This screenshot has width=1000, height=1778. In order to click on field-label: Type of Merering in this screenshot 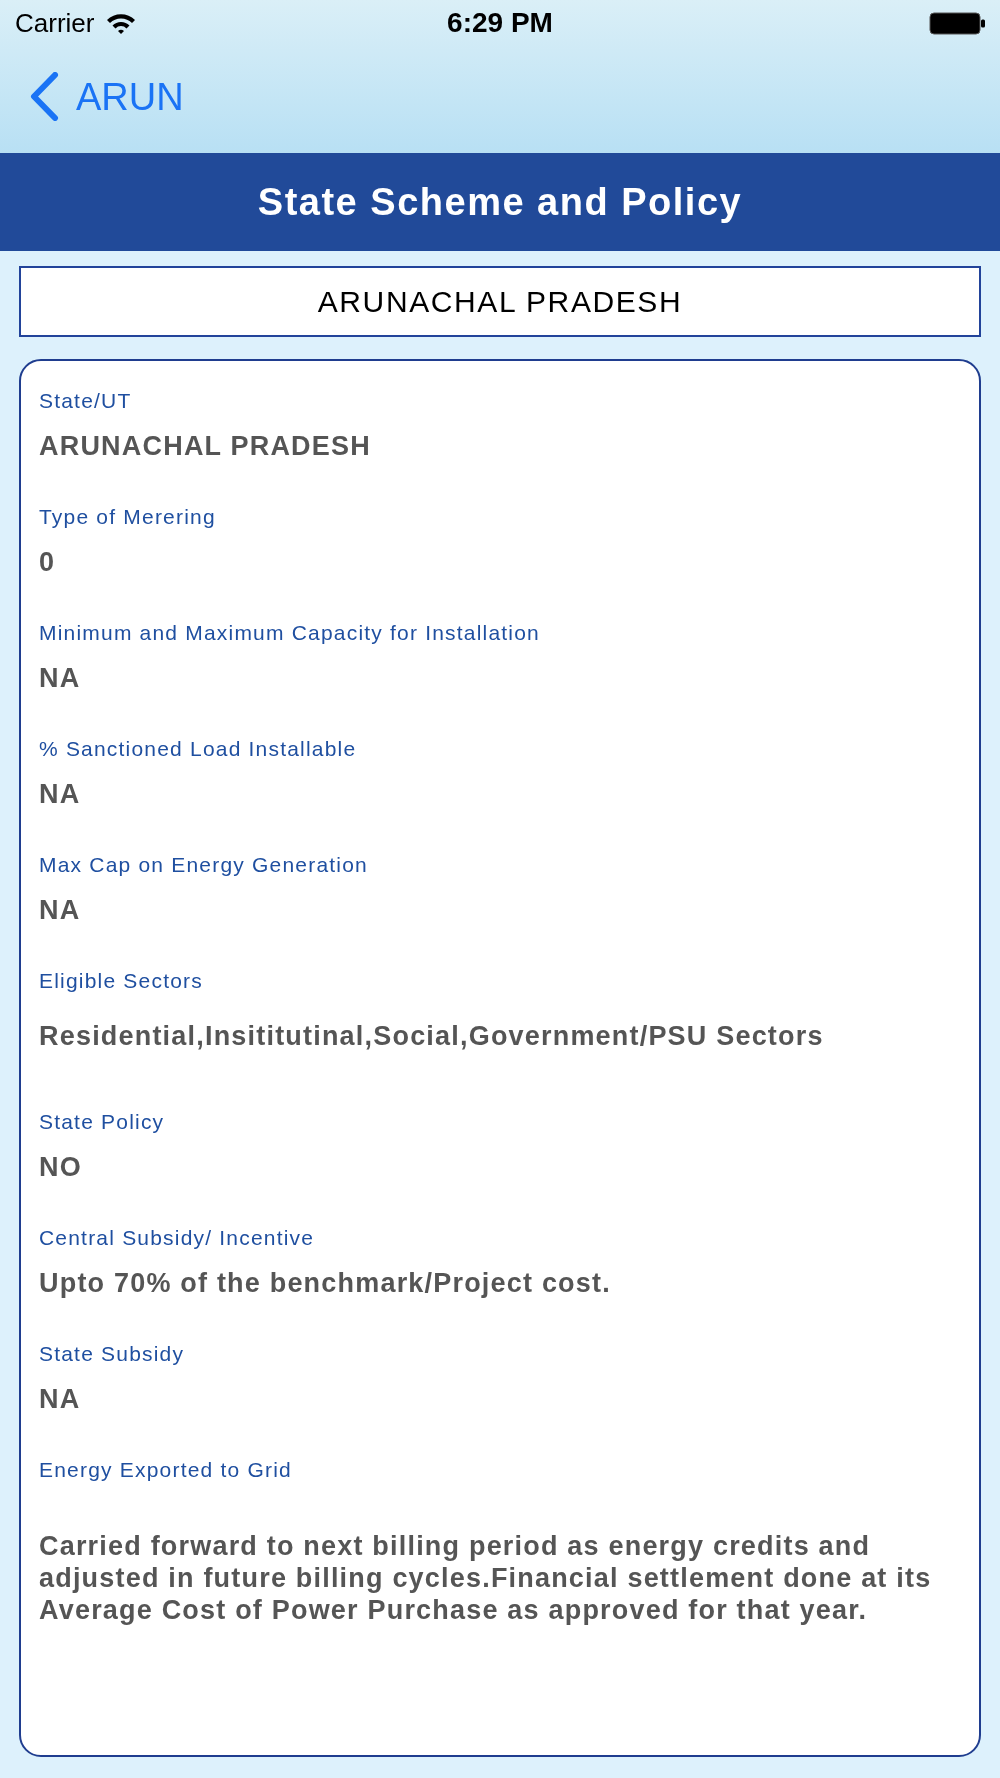, I will do `click(127, 517)`.